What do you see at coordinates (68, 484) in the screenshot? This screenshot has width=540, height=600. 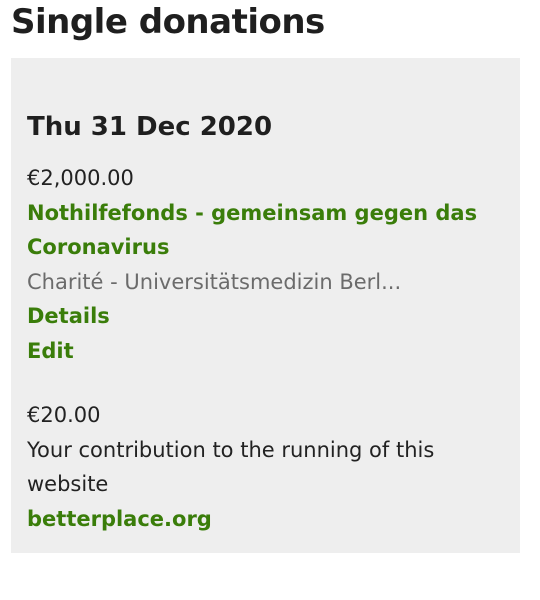 I see `description-line2: website` at bounding box center [68, 484].